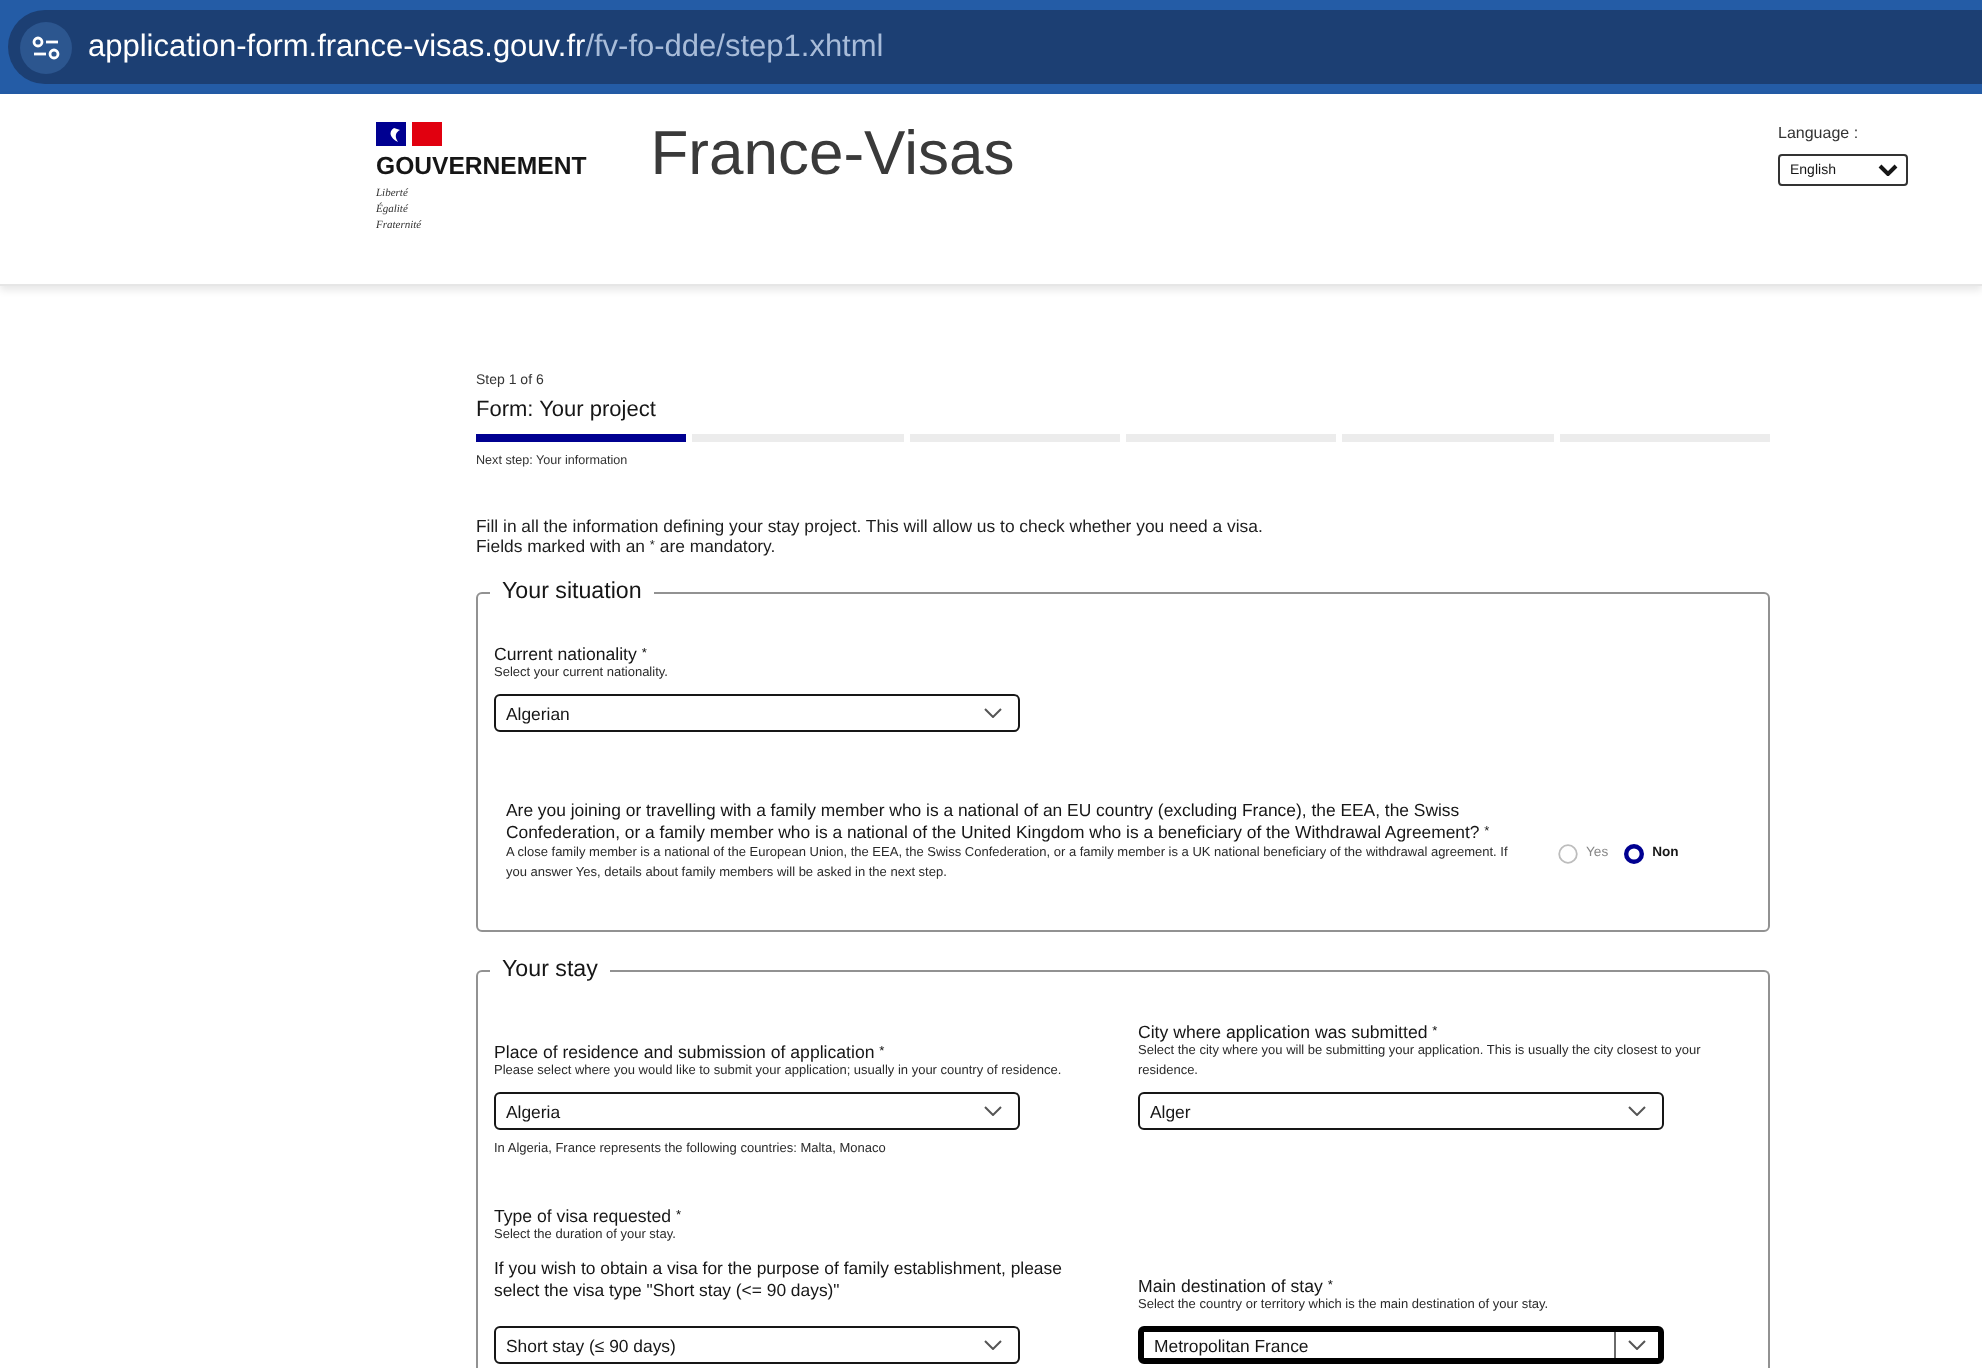 Image resolution: width=1982 pixels, height=1368 pixels. I want to click on select-field: Metropolitan France, so click(1401, 1345).